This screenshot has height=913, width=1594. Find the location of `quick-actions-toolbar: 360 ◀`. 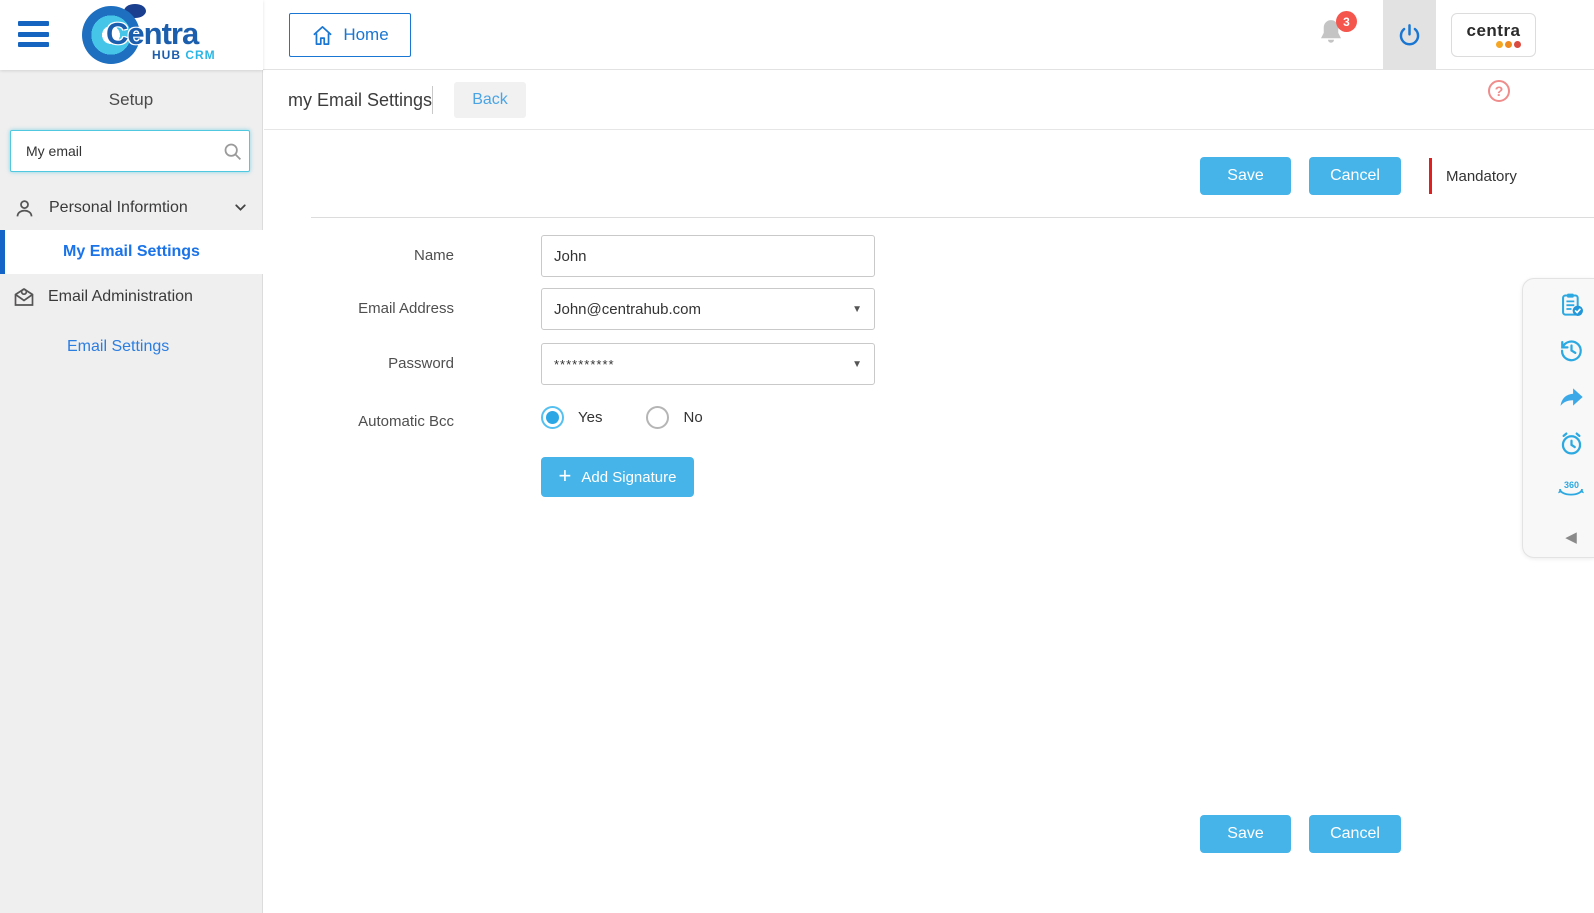

quick-actions-toolbar: 360 ◀ is located at coordinates (1558, 418).